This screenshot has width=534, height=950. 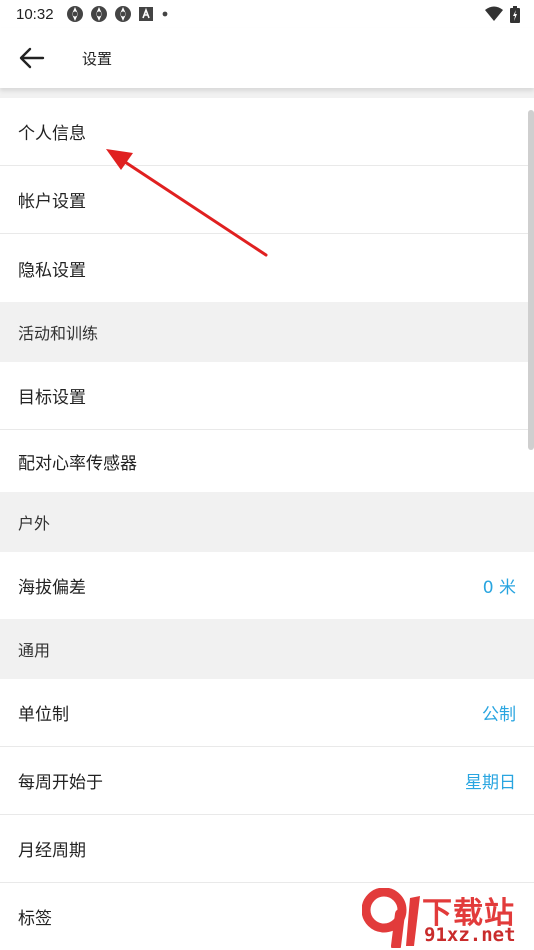 I want to click on a-box-icon, so click(x=145, y=14).